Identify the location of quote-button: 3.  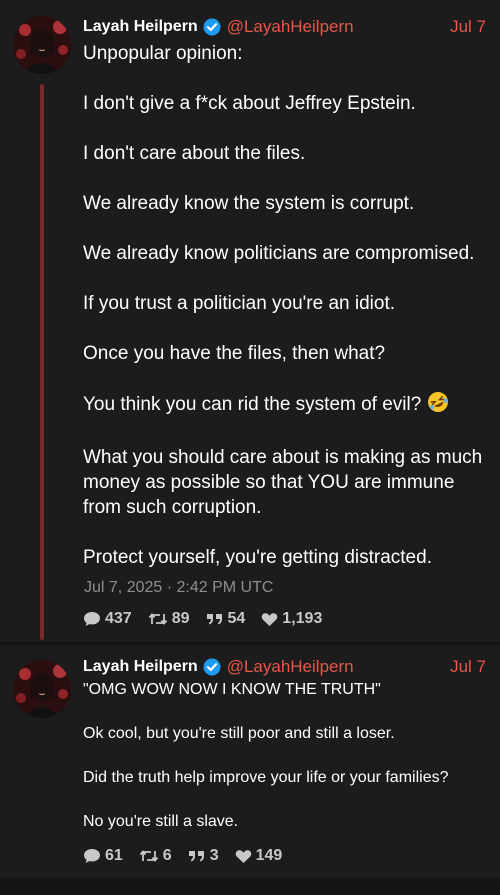
(203, 856).